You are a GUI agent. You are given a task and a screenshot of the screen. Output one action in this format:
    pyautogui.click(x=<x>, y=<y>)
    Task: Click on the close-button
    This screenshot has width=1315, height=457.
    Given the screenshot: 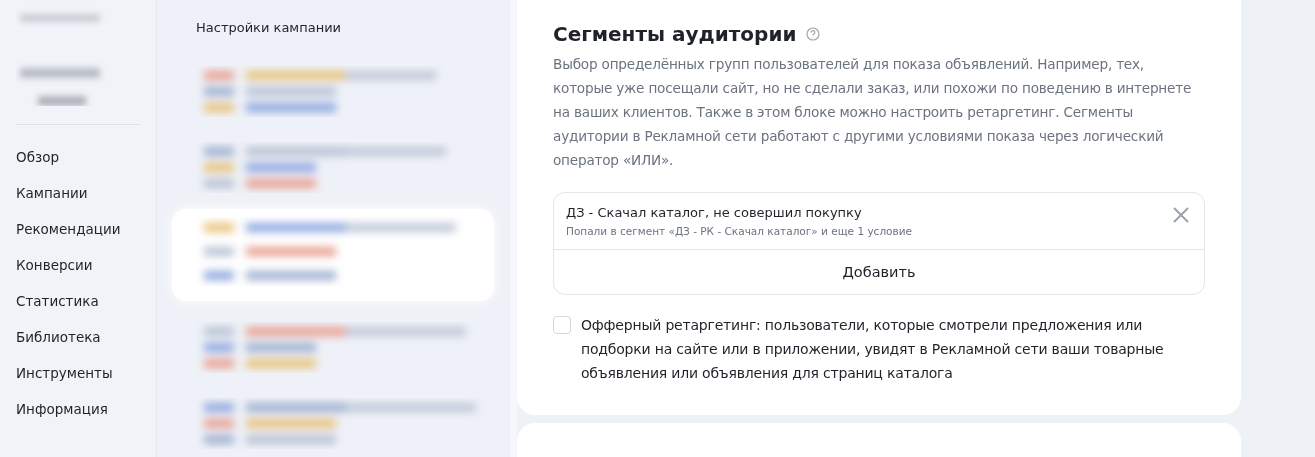 What is the action you would take?
    pyautogui.click(x=1181, y=215)
    